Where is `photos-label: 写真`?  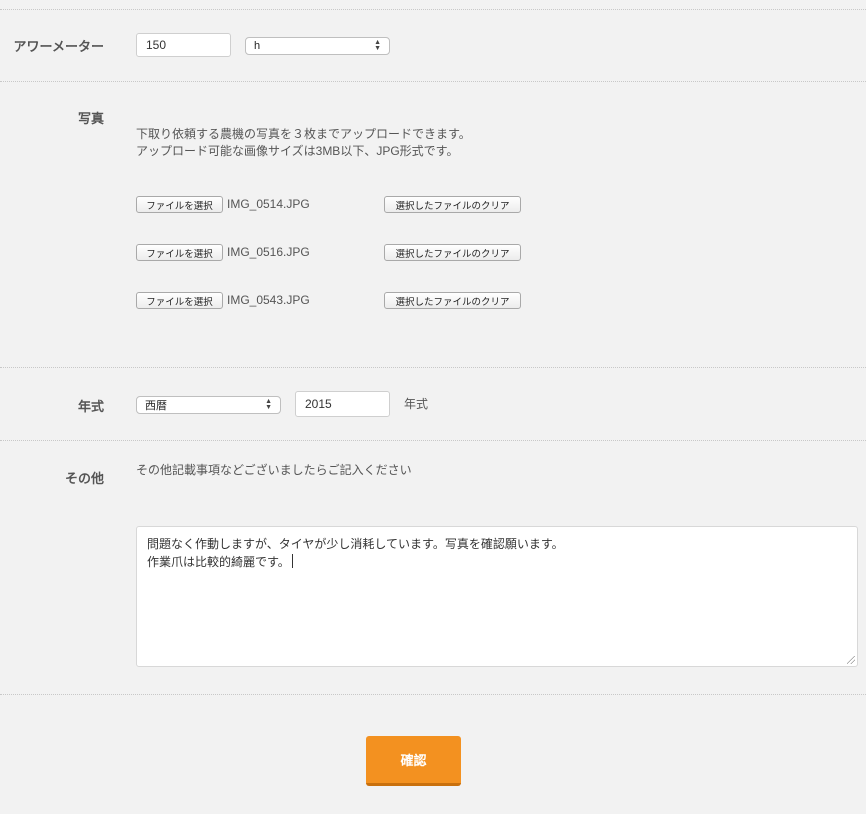 photos-label: 写真 is located at coordinates (90, 119).